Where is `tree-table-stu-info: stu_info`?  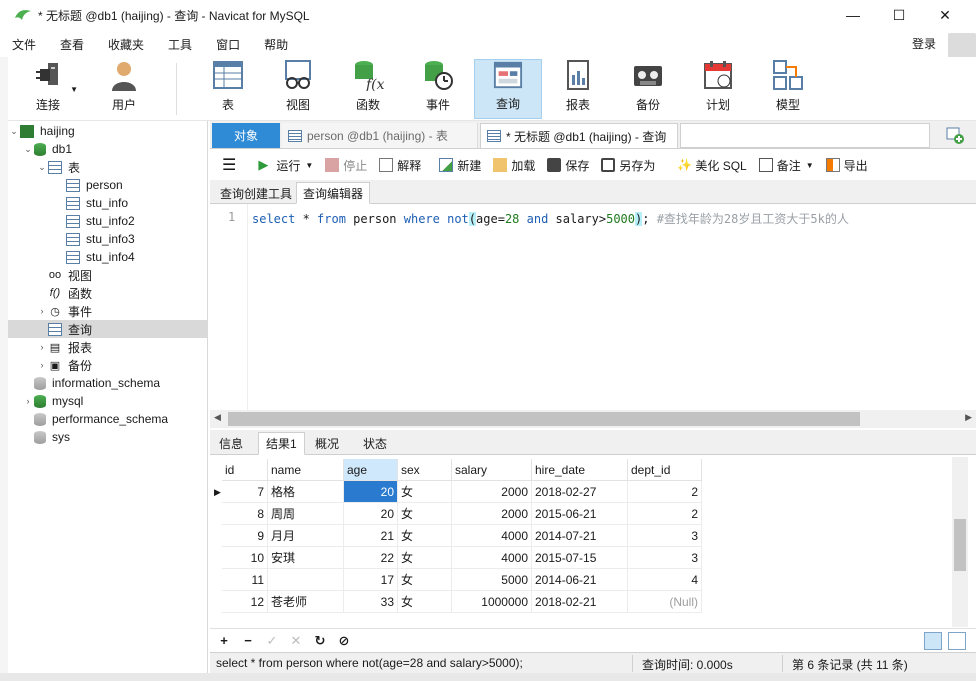
tree-table-stu-info: stu_info is located at coordinates (97, 203).